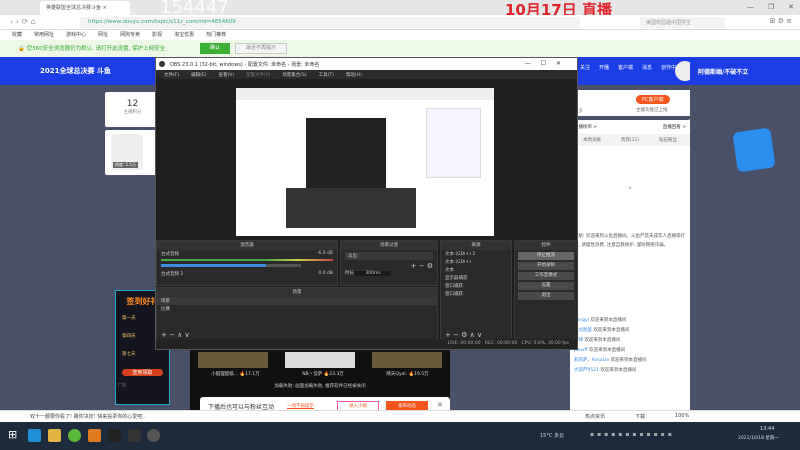 Image resolution: width=800 pixels, height=450 pixels. What do you see at coordinates (76, 35) in the screenshot?
I see `bookmark: 游戏中心` at bounding box center [76, 35].